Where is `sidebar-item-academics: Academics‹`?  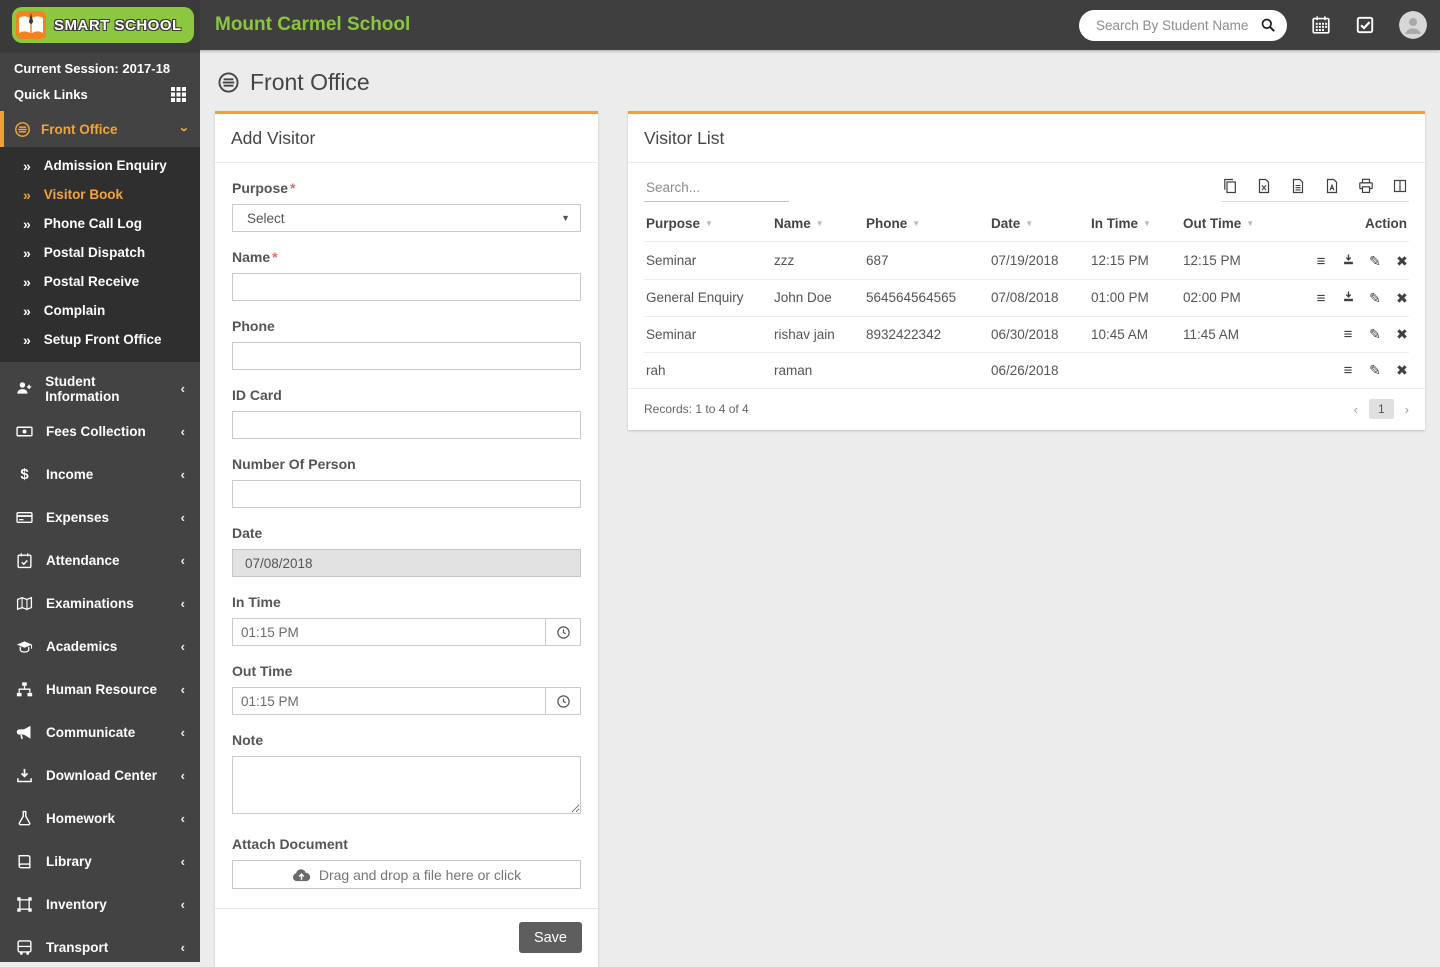 sidebar-item-academics: Academics‹ is located at coordinates (100, 646).